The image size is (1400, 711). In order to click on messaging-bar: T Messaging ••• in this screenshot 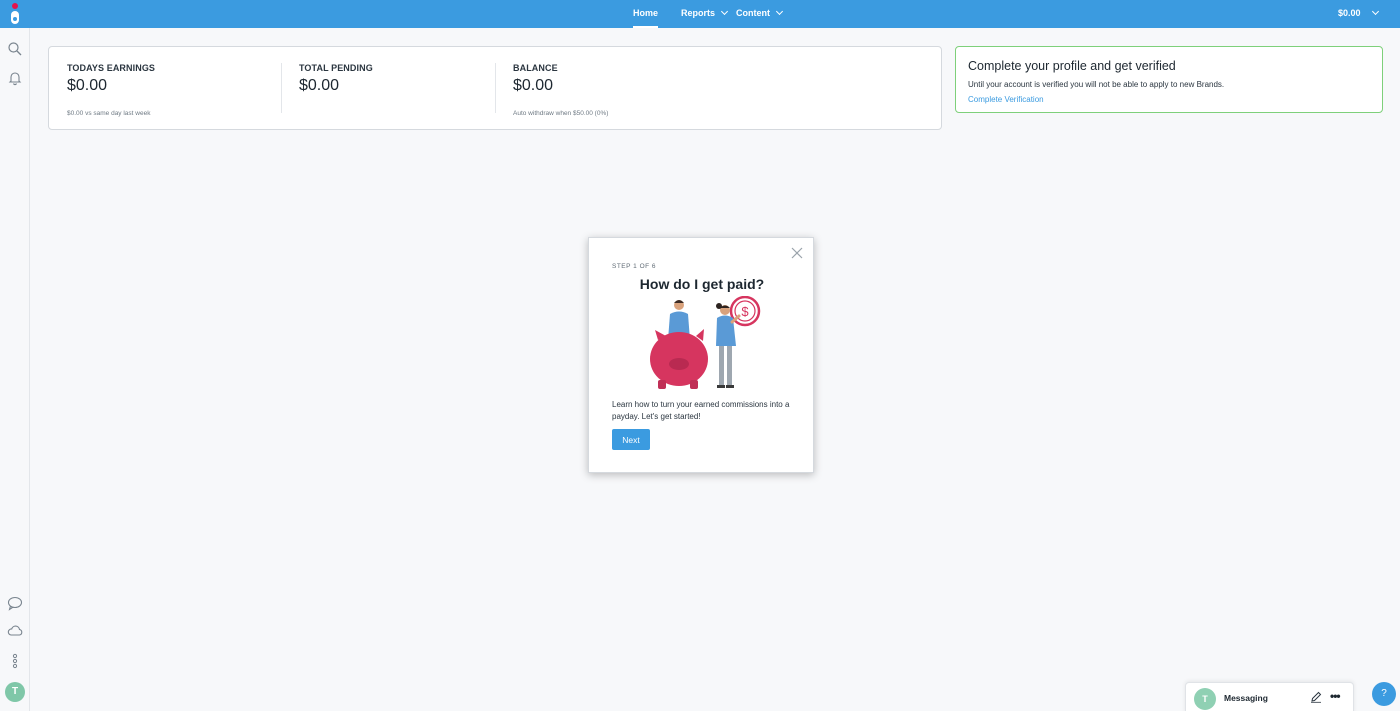, I will do `click(1269, 696)`.